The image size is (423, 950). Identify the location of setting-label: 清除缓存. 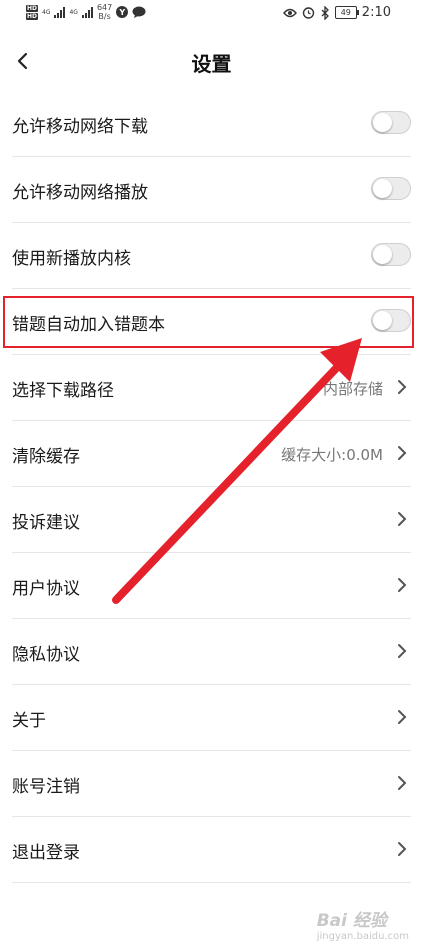
(46, 457).